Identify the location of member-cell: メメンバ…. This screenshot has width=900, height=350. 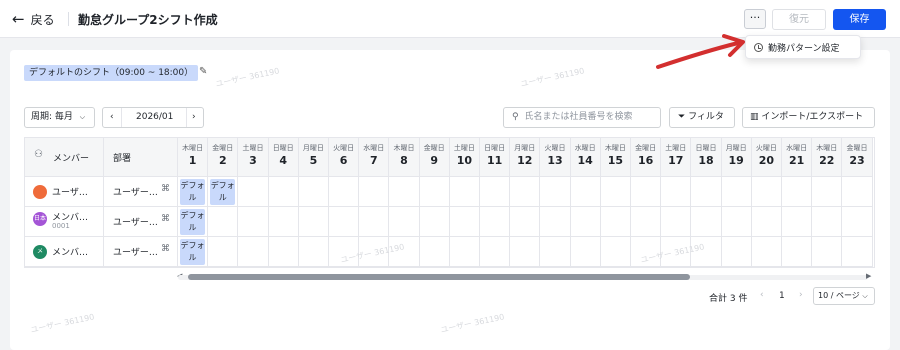
(64, 252).